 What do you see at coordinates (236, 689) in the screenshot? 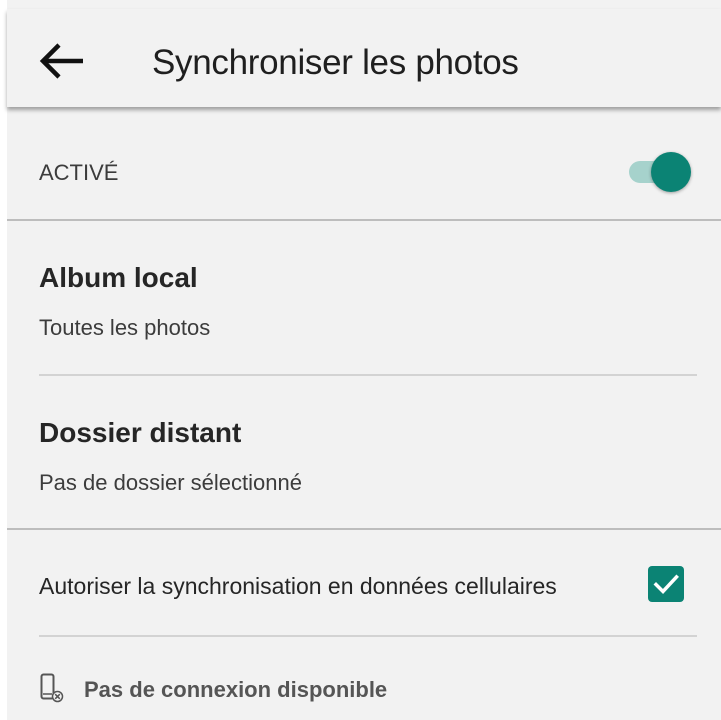
I see `connection-status-text: Pas de connexion disponible` at bounding box center [236, 689].